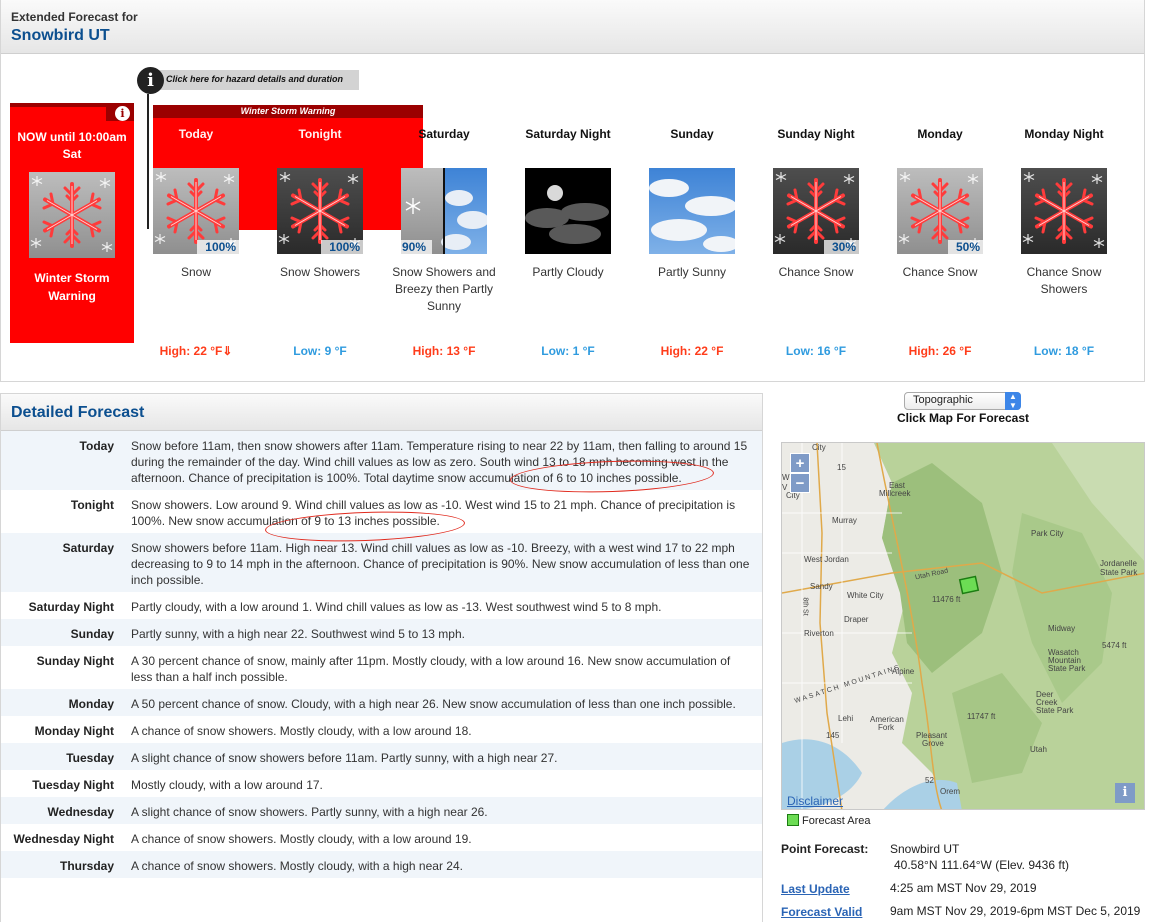 This screenshot has height=922, width=1157. Describe the element at coordinates (72, 145) in the screenshot. I see `hazard-duration: NOW until 10:00am Sat` at that location.